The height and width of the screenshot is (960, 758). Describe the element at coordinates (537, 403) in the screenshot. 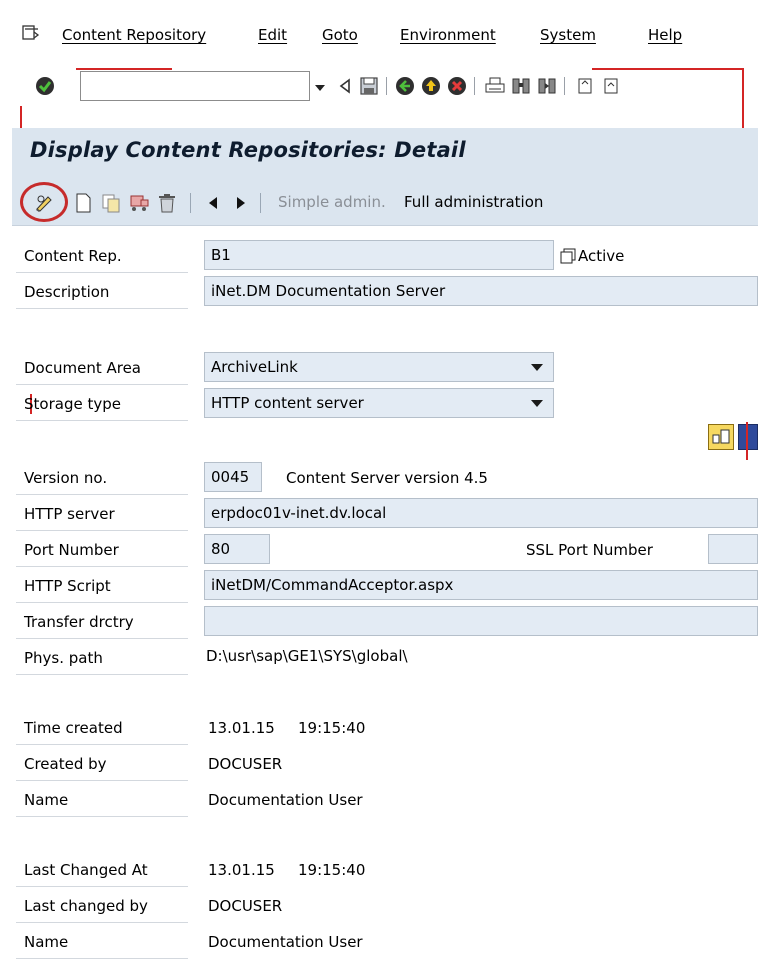

I see `dropdown-arrow-icon` at that location.